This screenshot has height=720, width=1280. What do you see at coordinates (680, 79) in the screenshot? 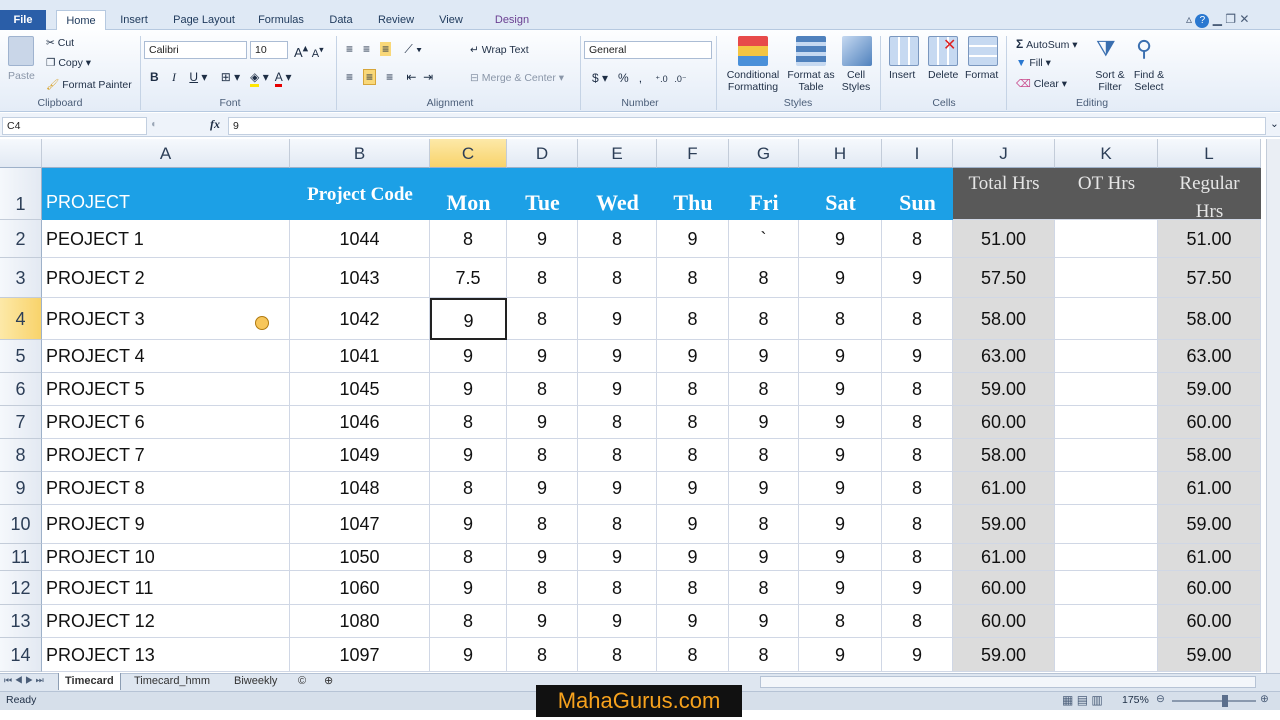
I see `decrease-decimal-icon: .0⁻` at bounding box center [680, 79].